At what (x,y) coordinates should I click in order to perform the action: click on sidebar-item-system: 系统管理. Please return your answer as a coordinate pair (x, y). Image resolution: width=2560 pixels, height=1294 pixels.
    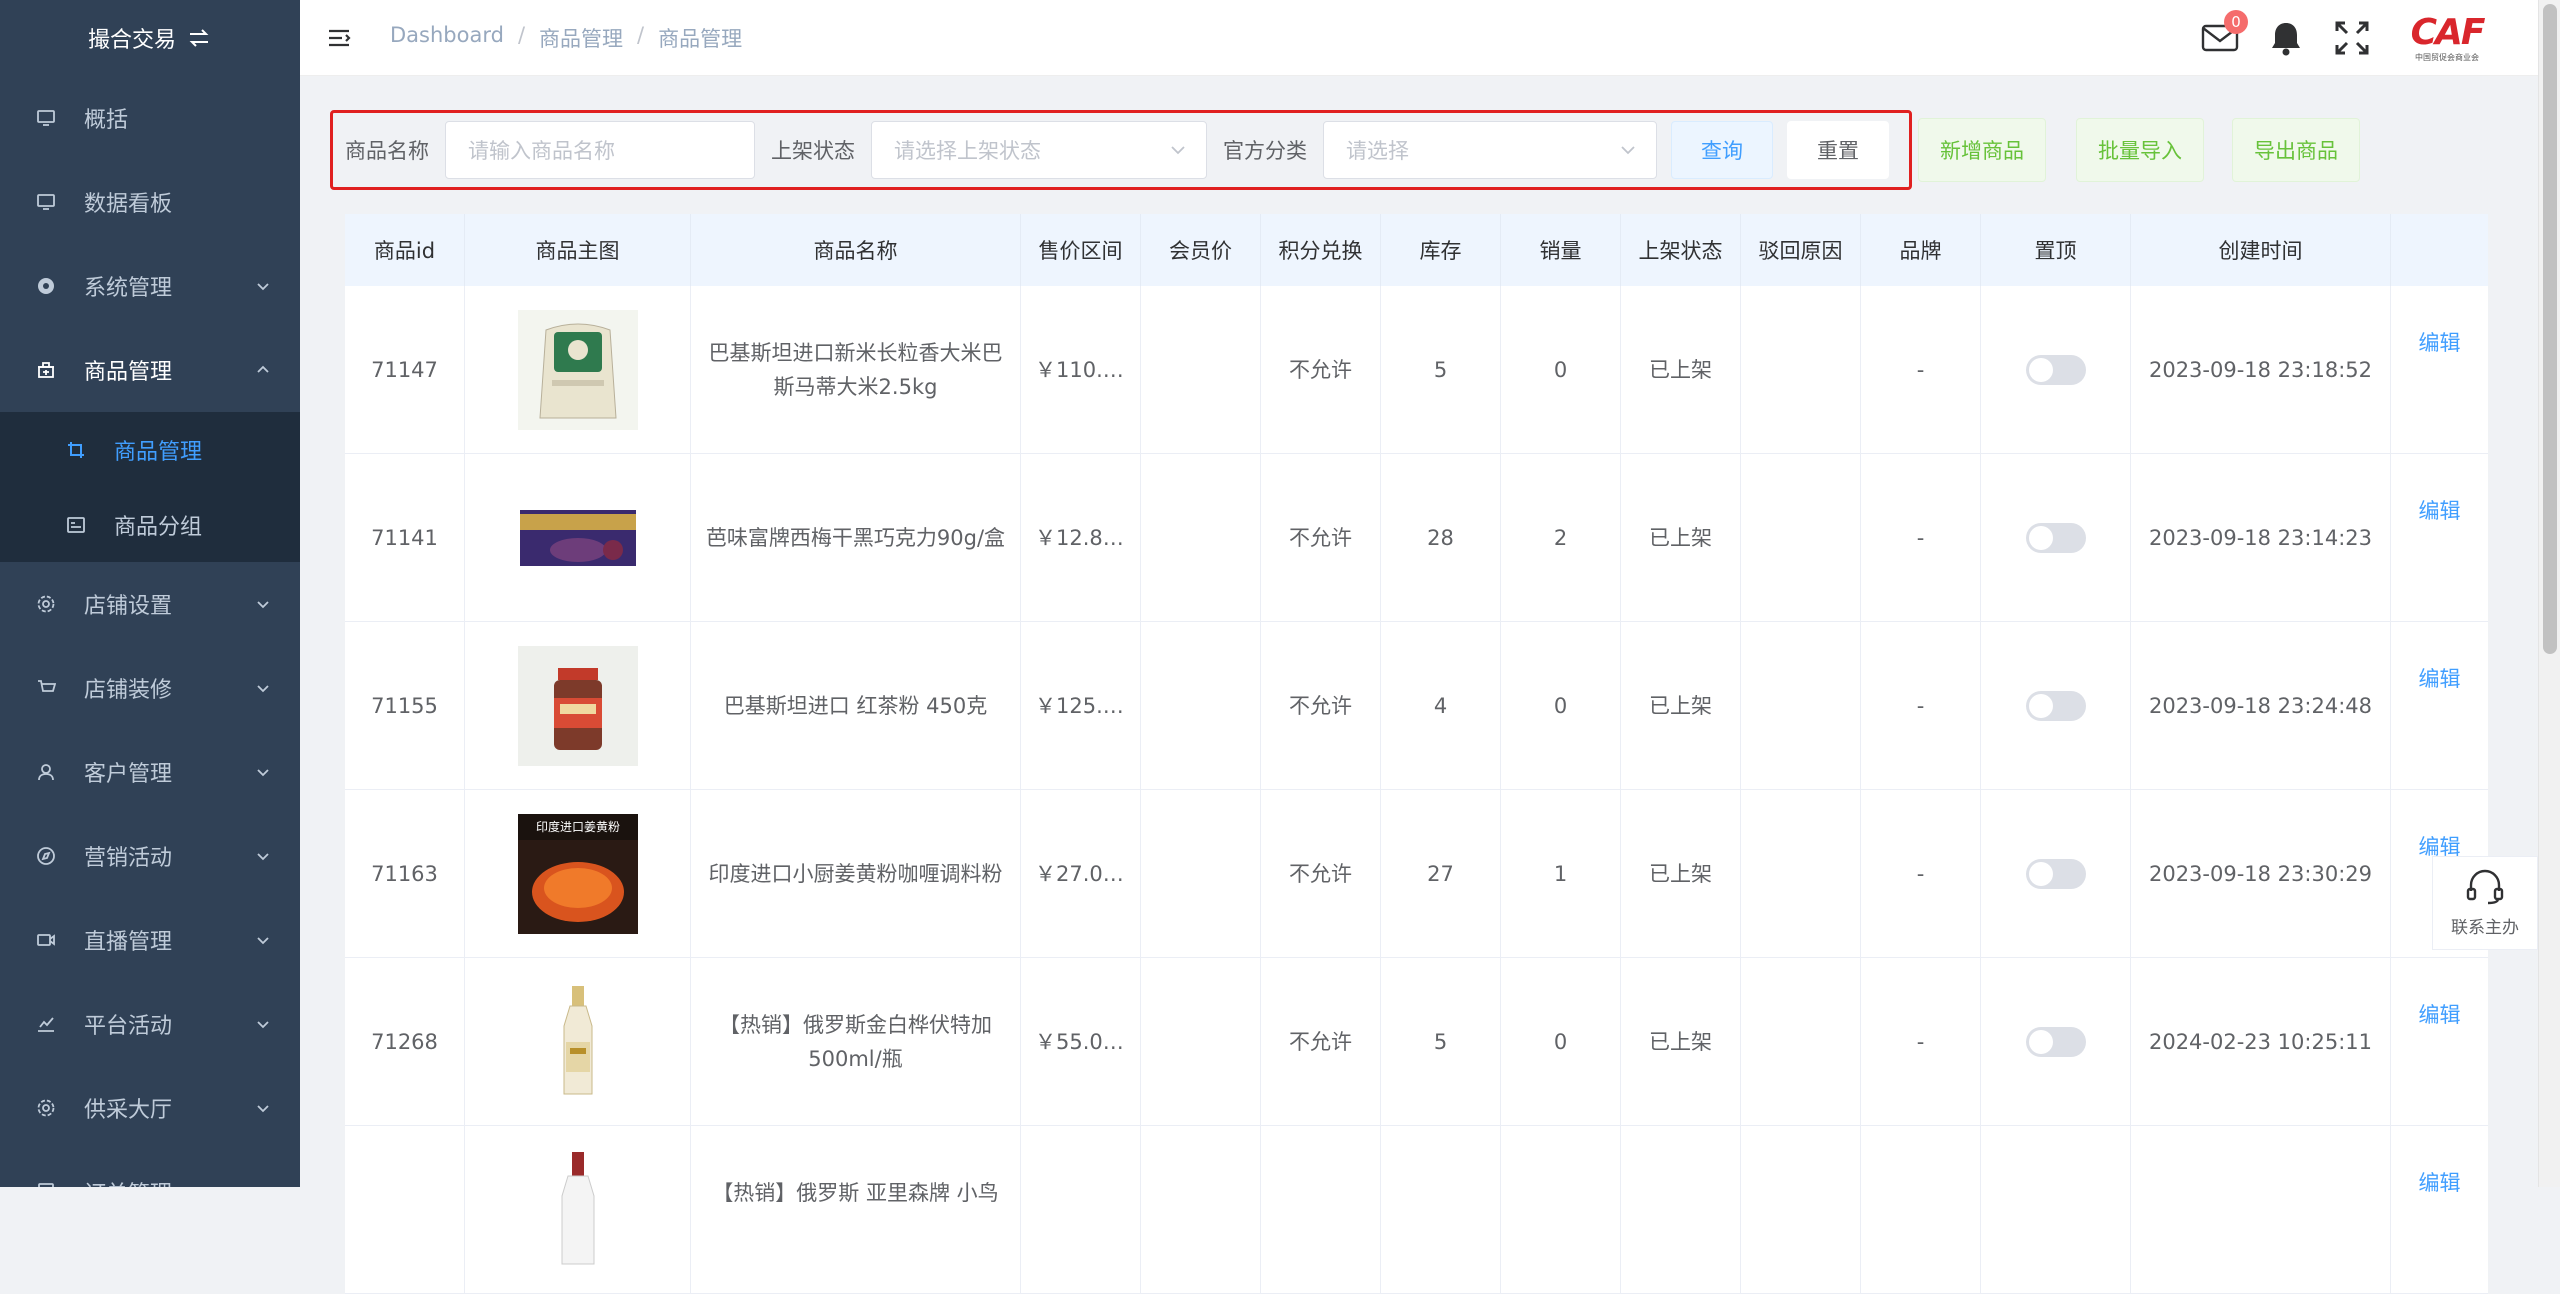
    Looking at the image, I should click on (150, 286).